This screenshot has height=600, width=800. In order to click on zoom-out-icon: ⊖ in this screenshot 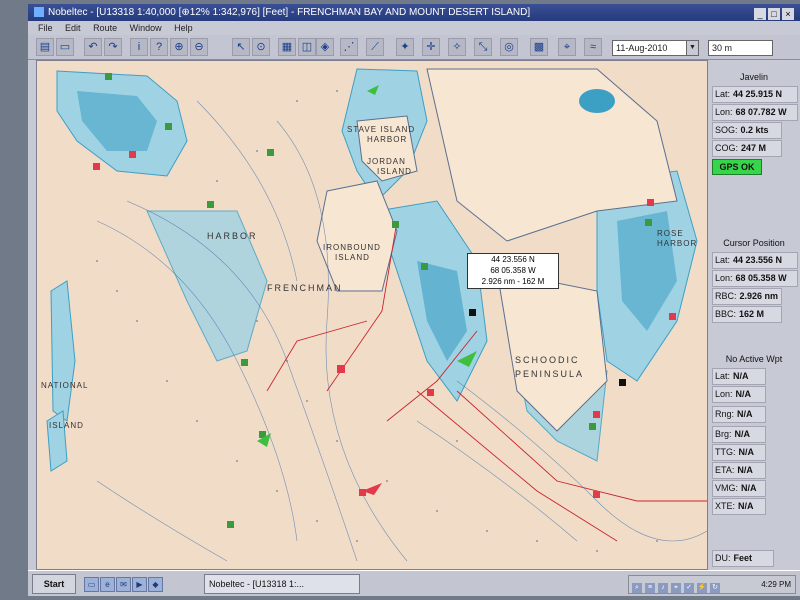, I will do `click(199, 47)`.